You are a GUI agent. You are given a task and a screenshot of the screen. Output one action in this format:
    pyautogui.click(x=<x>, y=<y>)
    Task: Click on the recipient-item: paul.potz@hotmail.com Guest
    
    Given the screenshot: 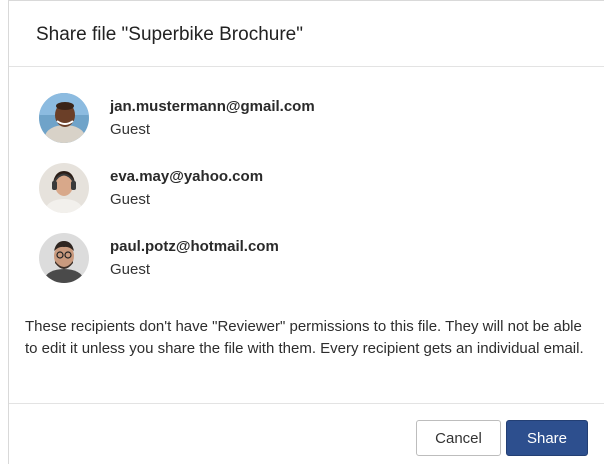 What is the action you would take?
    pyautogui.click(x=321, y=268)
    